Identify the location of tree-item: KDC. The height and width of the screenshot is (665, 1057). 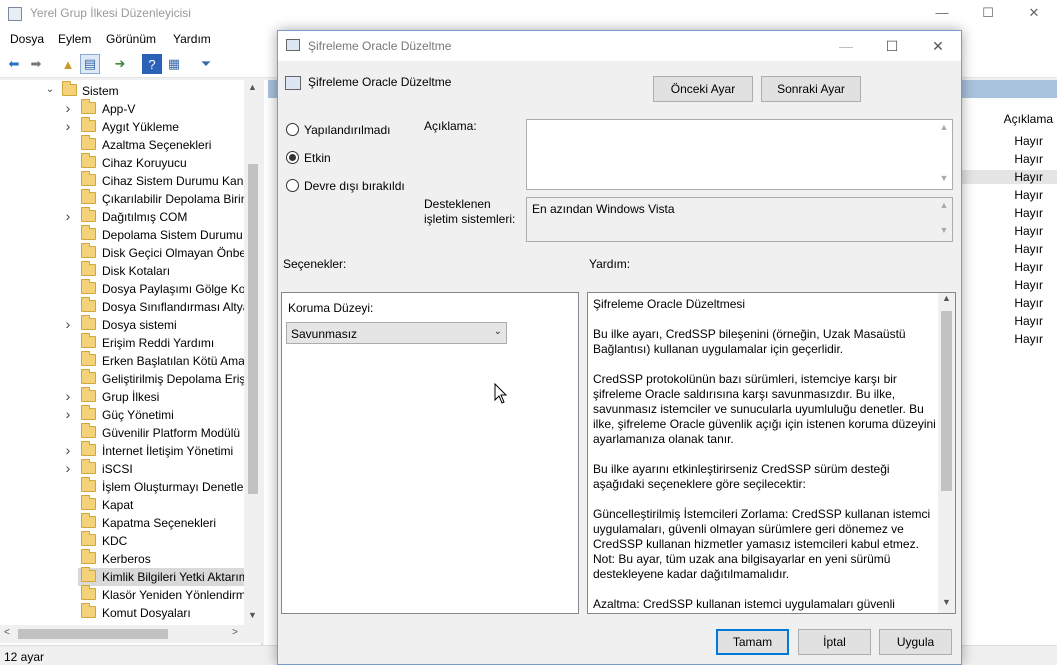
(130, 540).